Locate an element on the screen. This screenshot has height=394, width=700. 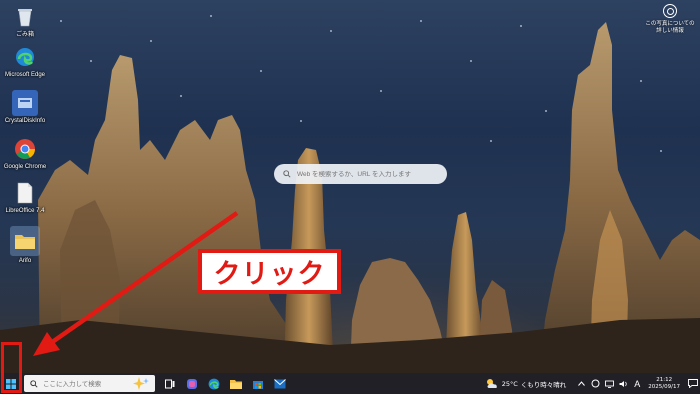
volume-button is located at coordinates (623, 383).